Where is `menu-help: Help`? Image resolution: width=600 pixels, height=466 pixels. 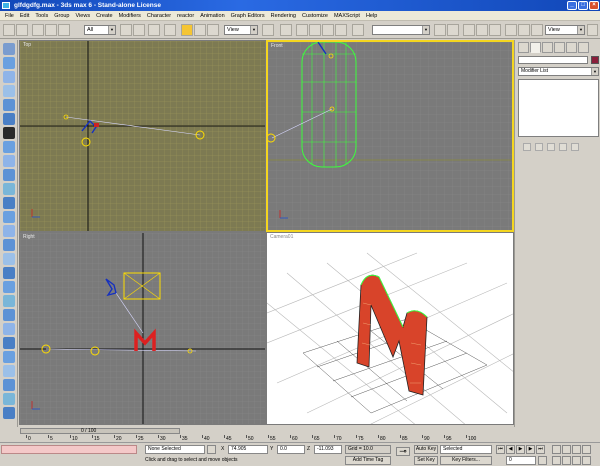 menu-help: Help is located at coordinates (371, 16).